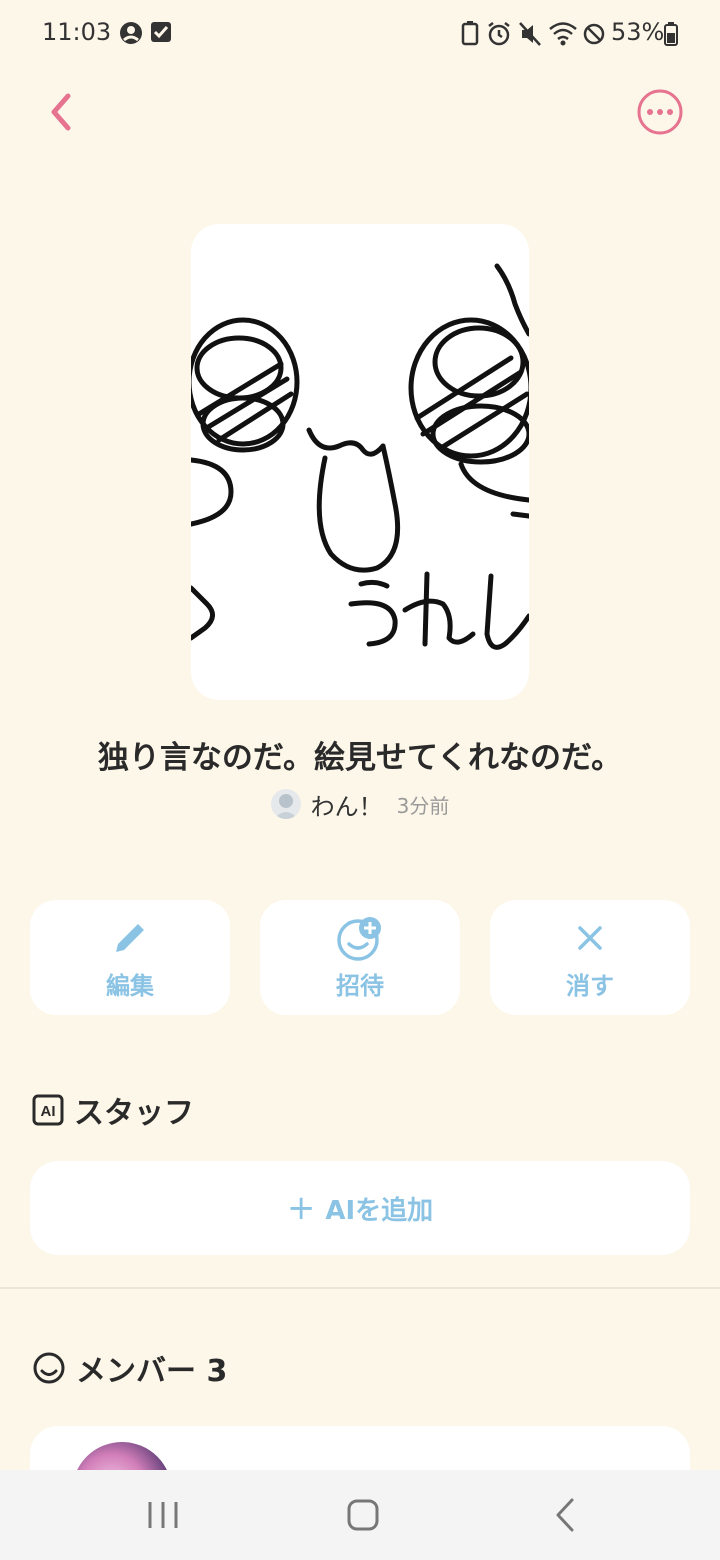 The image size is (720, 1560). I want to click on post-time: 3分前, so click(423, 805).